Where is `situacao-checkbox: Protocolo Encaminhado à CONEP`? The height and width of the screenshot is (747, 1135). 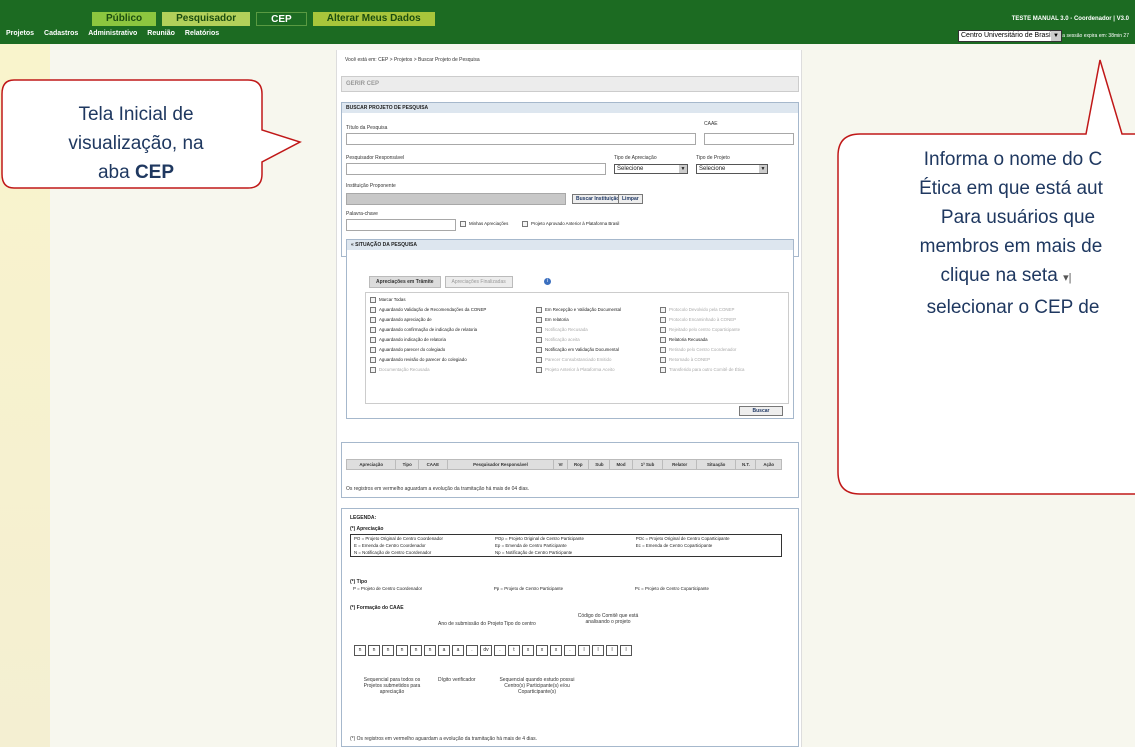 situacao-checkbox: Protocolo Encaminhado à CONEP is located at coordinates (702, 322).